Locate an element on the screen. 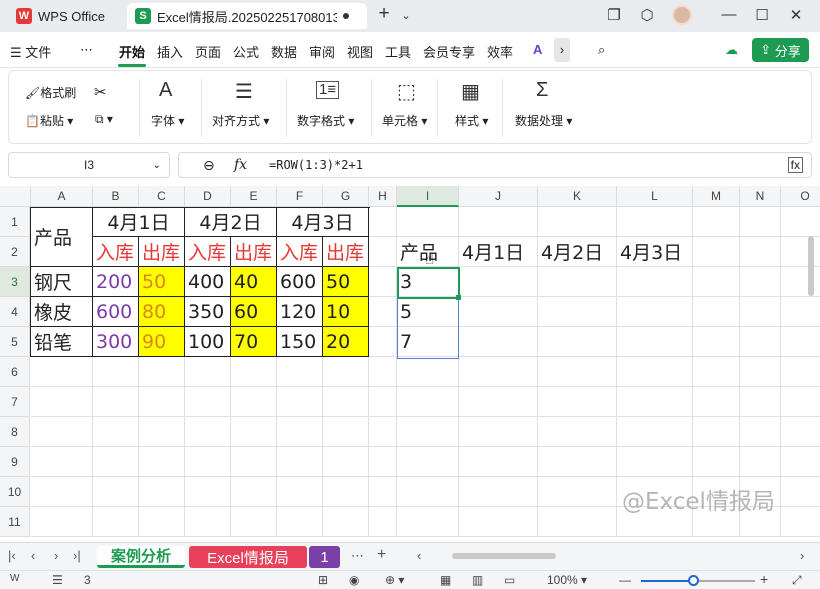  chevron-right-icon: › is located at coordinates (562, 50).